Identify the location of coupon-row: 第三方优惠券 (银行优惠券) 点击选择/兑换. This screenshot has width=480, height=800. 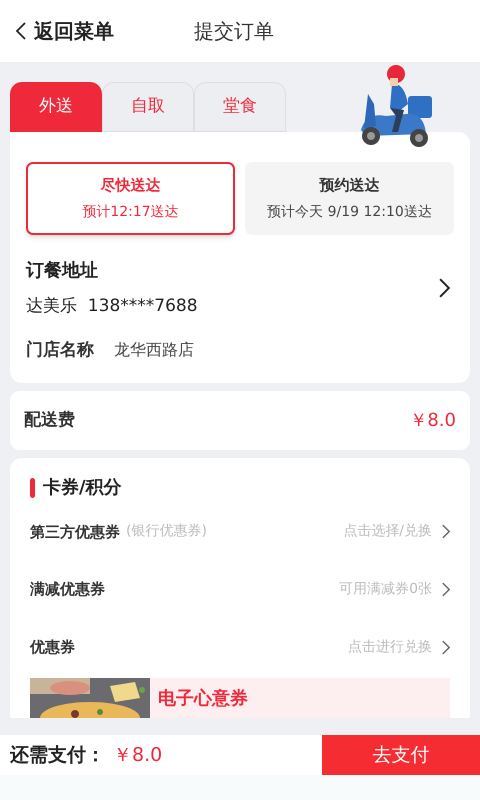
(240, 532).